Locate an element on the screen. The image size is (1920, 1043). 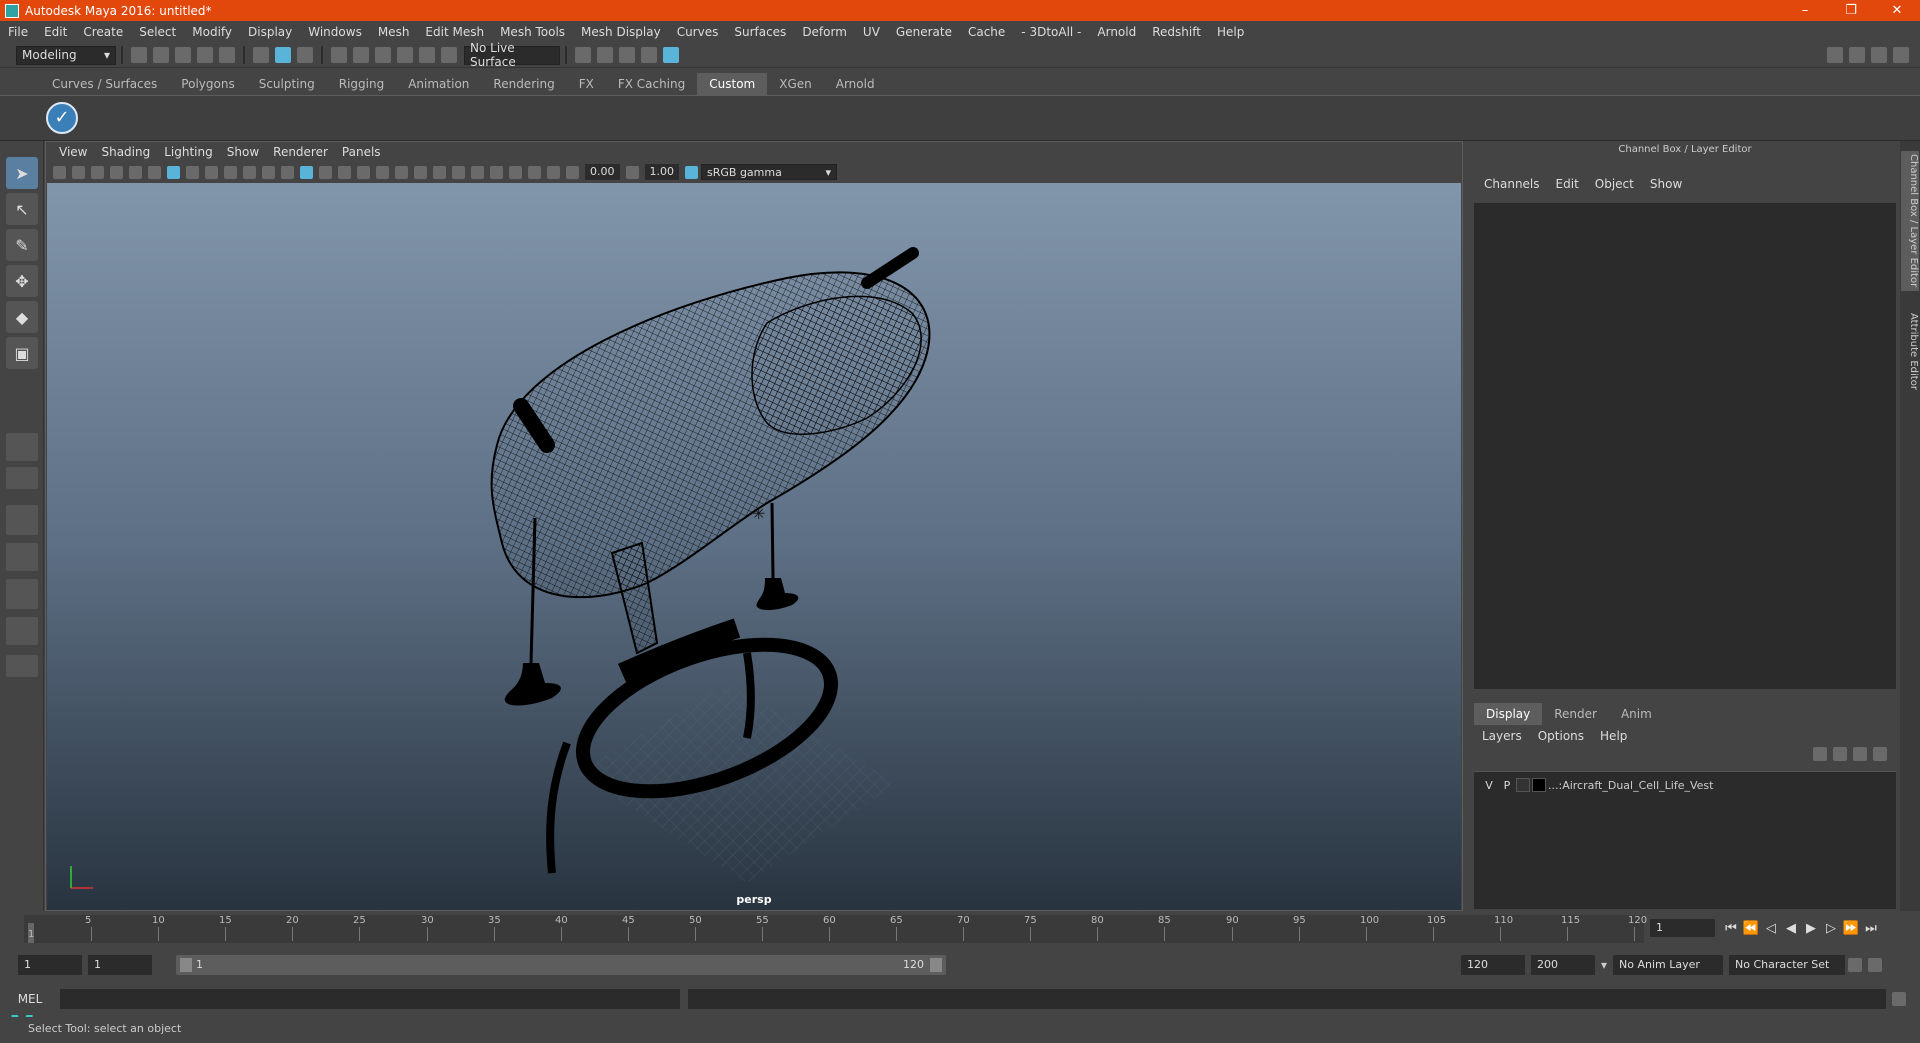
live-surface-field: No Live Surface is located at coordinates (512, 55).